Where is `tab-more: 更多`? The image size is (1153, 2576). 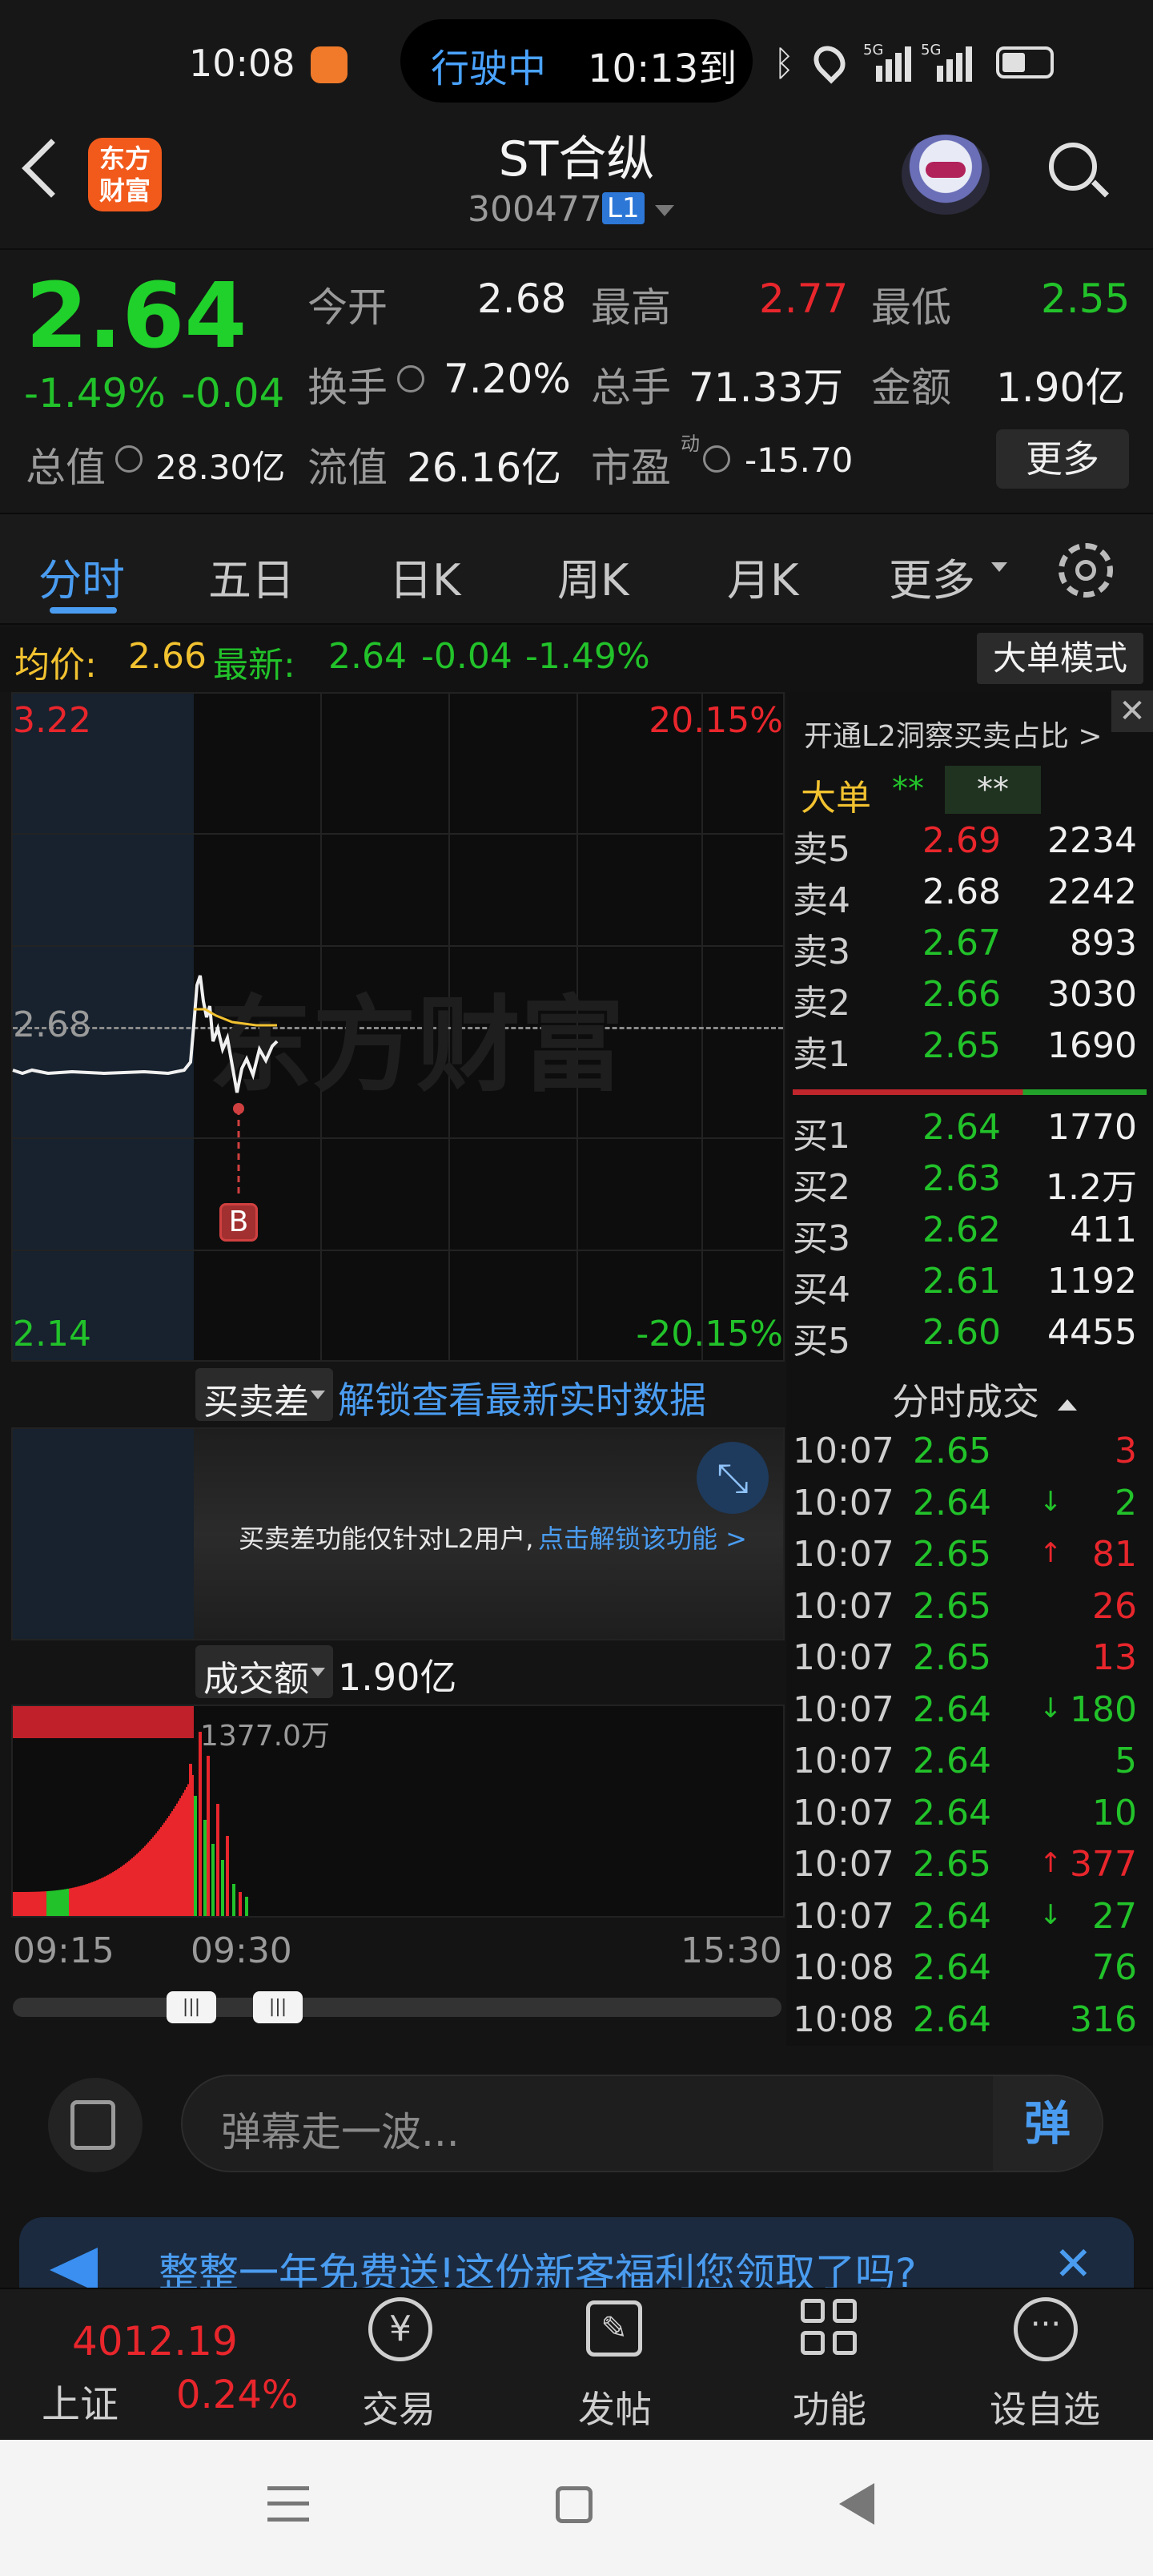 tab-more: 更多 is located at coordinates (932, 576).